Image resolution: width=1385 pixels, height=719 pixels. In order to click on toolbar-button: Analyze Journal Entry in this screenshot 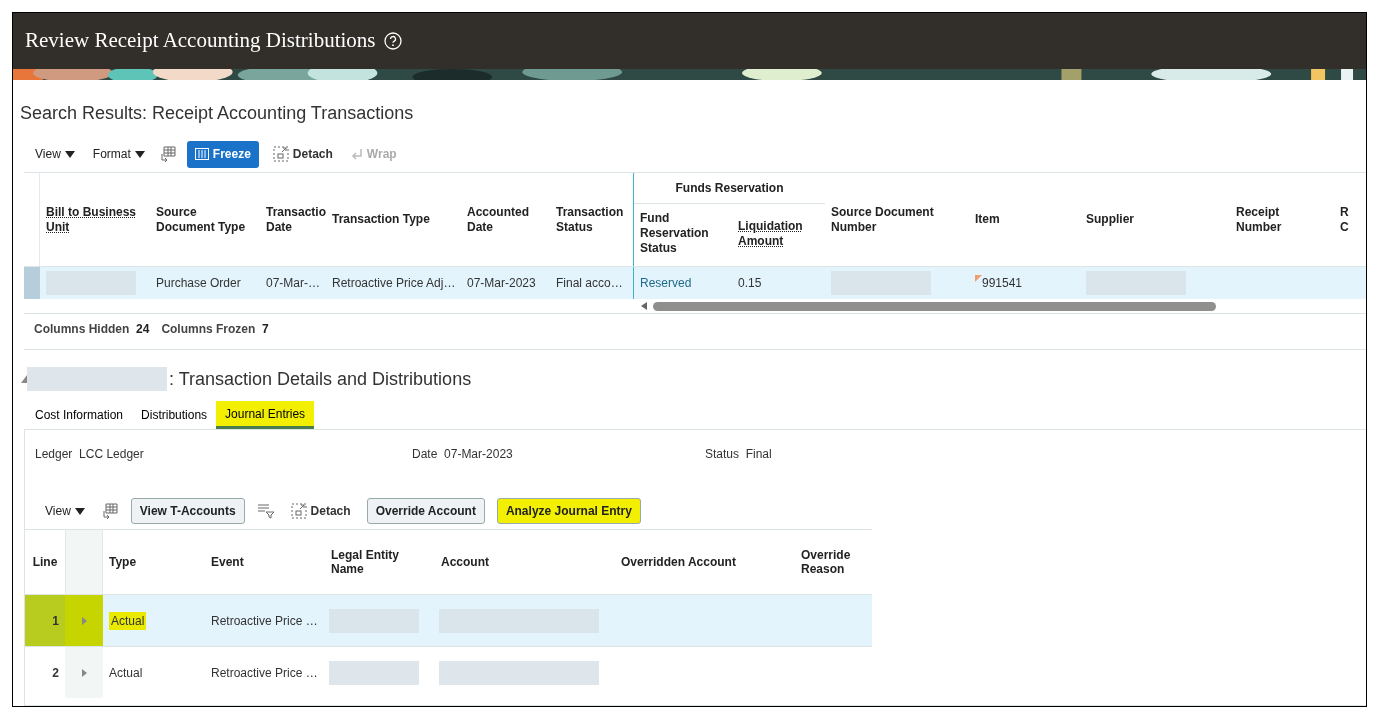, I will do `click(568, 511)`.